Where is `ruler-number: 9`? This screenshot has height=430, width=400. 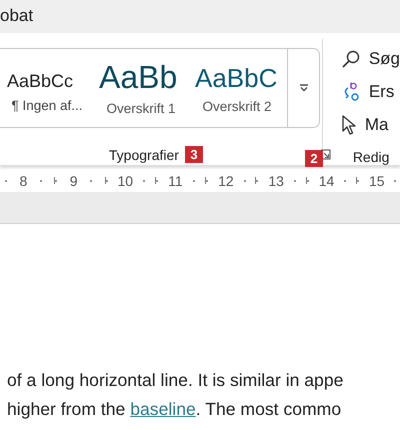 ruler-number: 9 is located at coordinates (74, 180).